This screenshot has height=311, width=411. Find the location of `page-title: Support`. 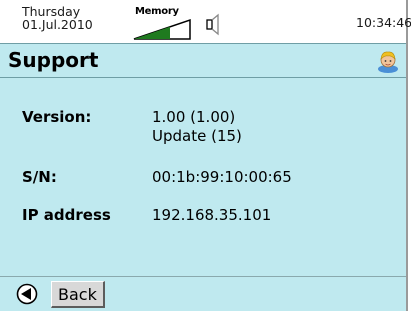

page-title: Support is located at coordinates (53, 60).